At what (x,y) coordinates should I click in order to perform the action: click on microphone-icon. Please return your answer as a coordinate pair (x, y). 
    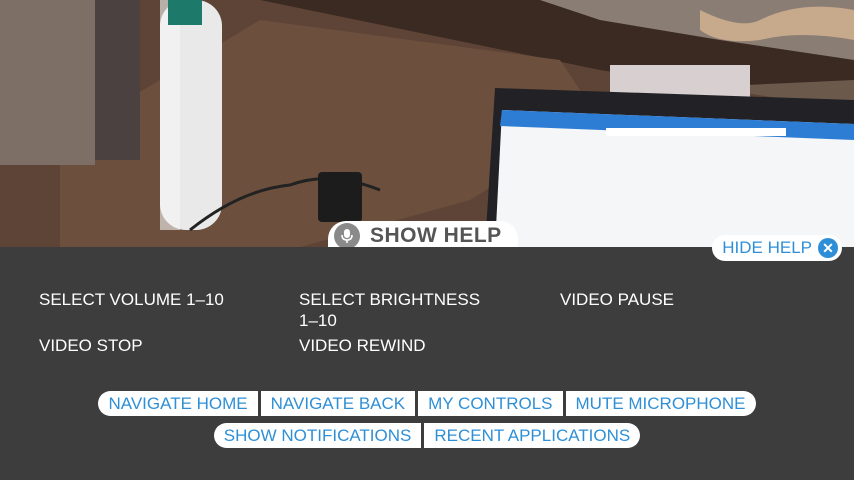
    Looking at the image, I should click on (347, 236).